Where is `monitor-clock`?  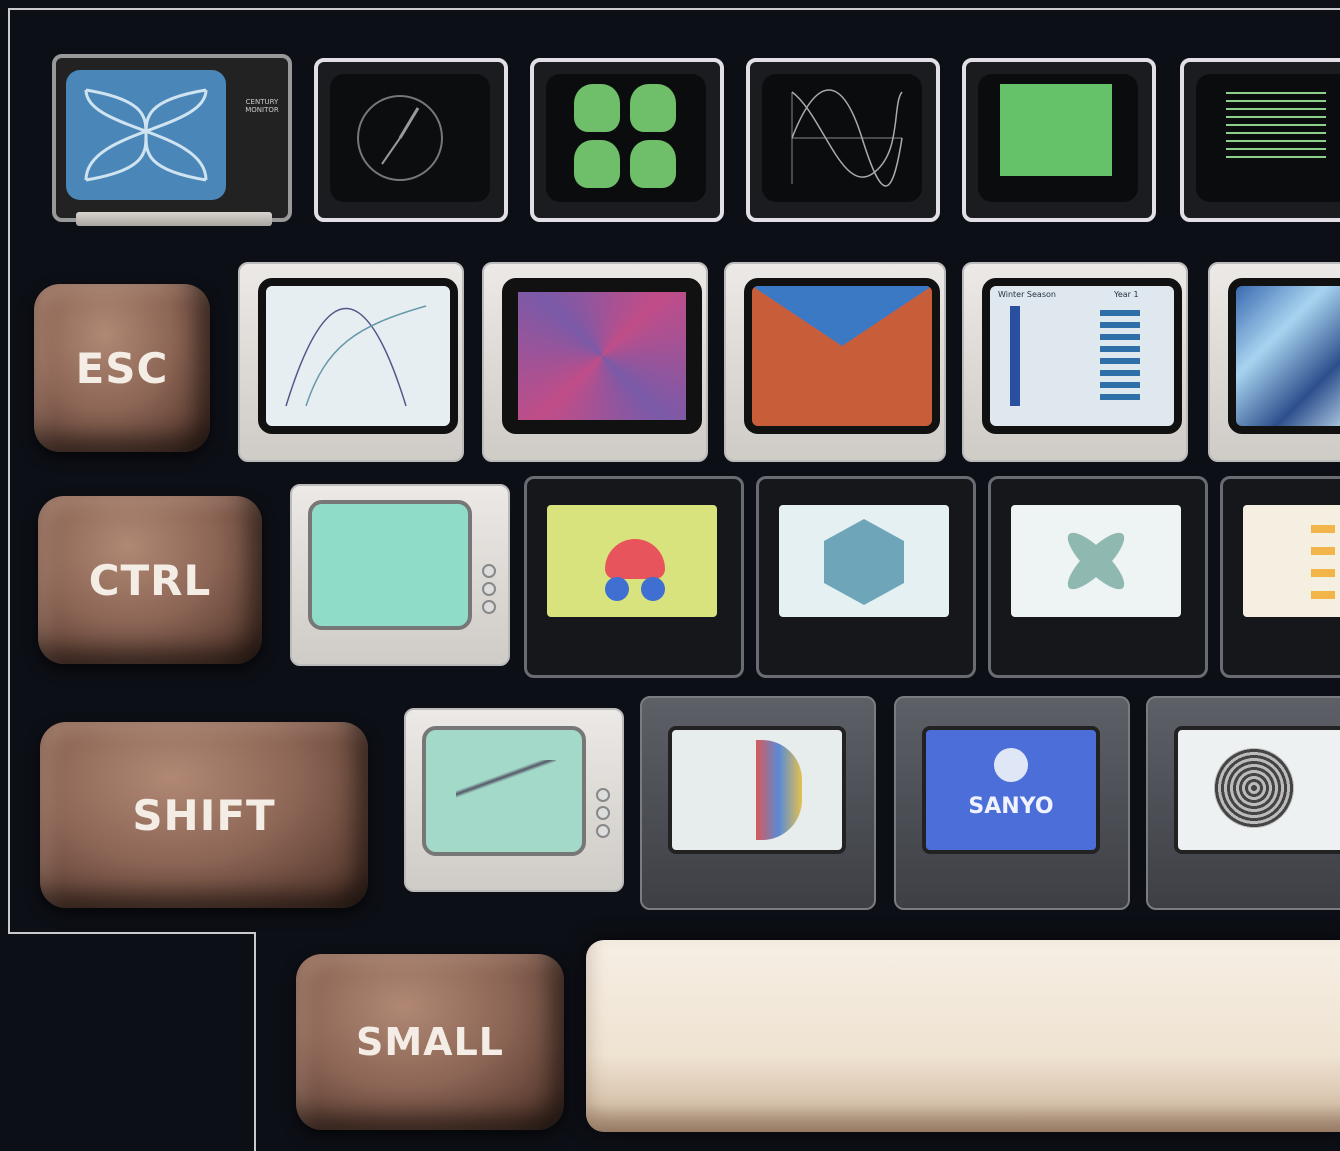
monitor-clock is located at coordinates (411, 140).